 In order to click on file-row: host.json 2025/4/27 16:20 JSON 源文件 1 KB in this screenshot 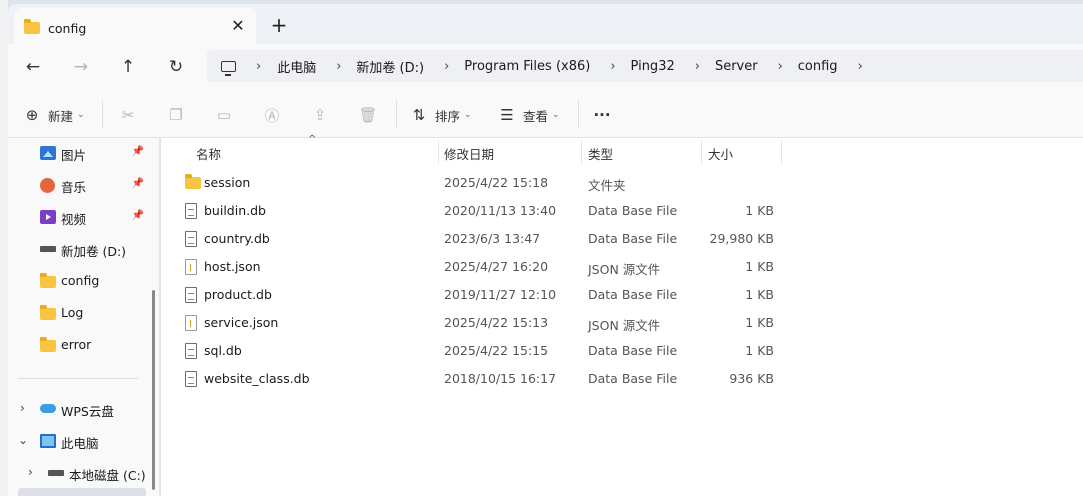, I will do `click(622, 267)`.